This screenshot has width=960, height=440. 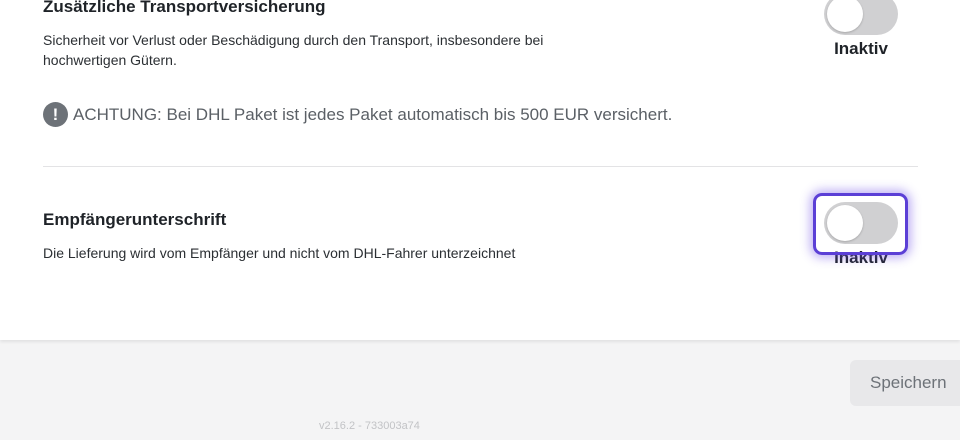 I want to click on save-button: Speichern, so click(x=905, y=383).